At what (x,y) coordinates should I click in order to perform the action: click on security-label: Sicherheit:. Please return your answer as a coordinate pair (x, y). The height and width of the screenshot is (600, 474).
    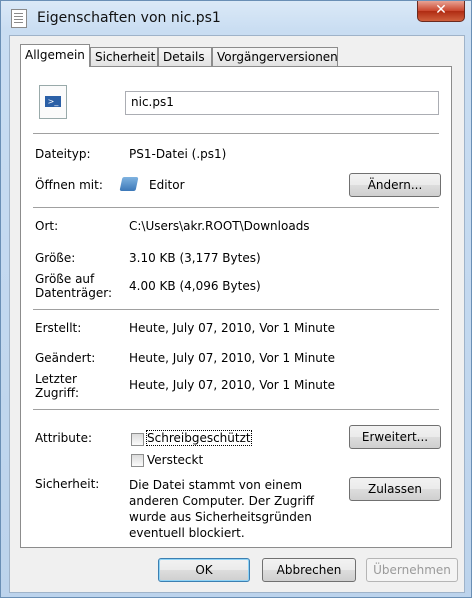
    Looking at the image, I should click on (67, 484).